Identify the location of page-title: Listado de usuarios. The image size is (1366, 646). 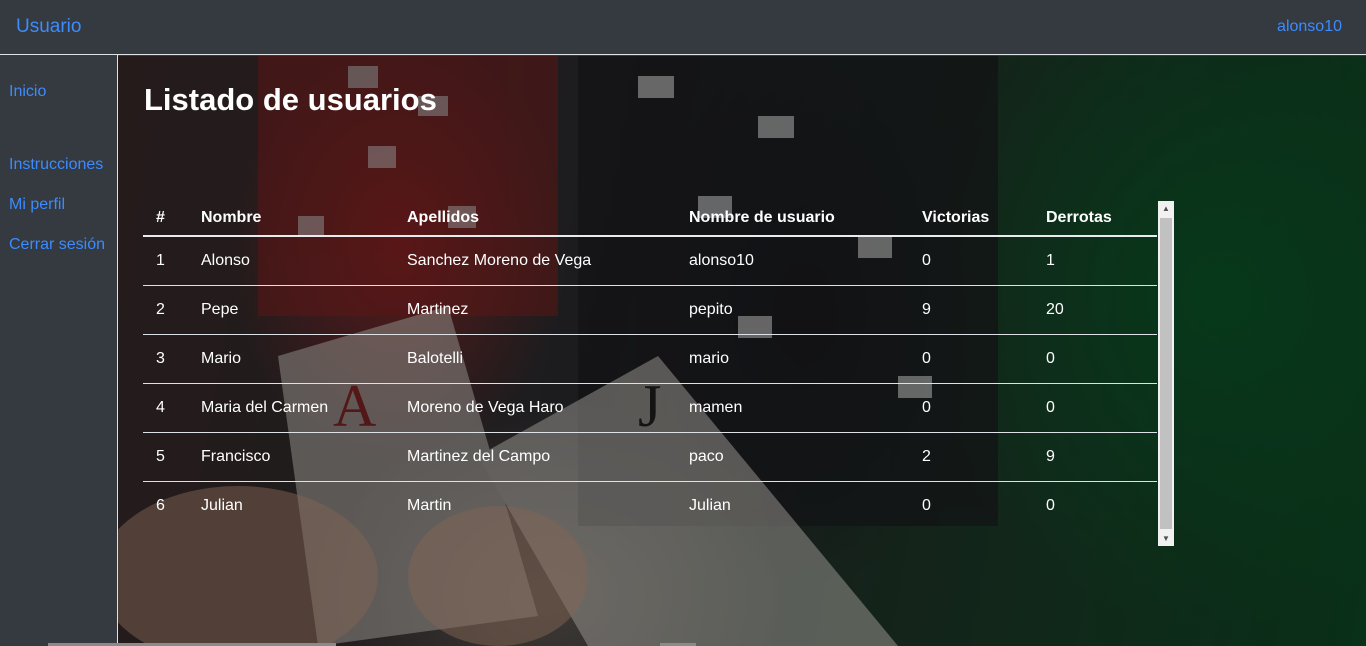
(290, 99).